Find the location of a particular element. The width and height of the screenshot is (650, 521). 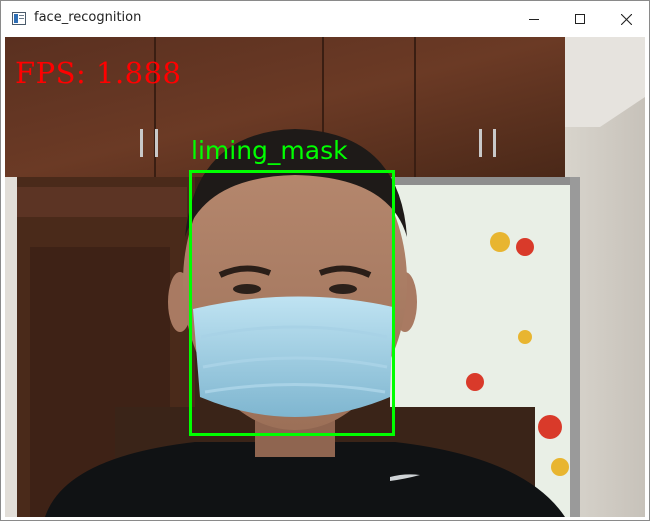

close-button is located at coordinates (626, 19).